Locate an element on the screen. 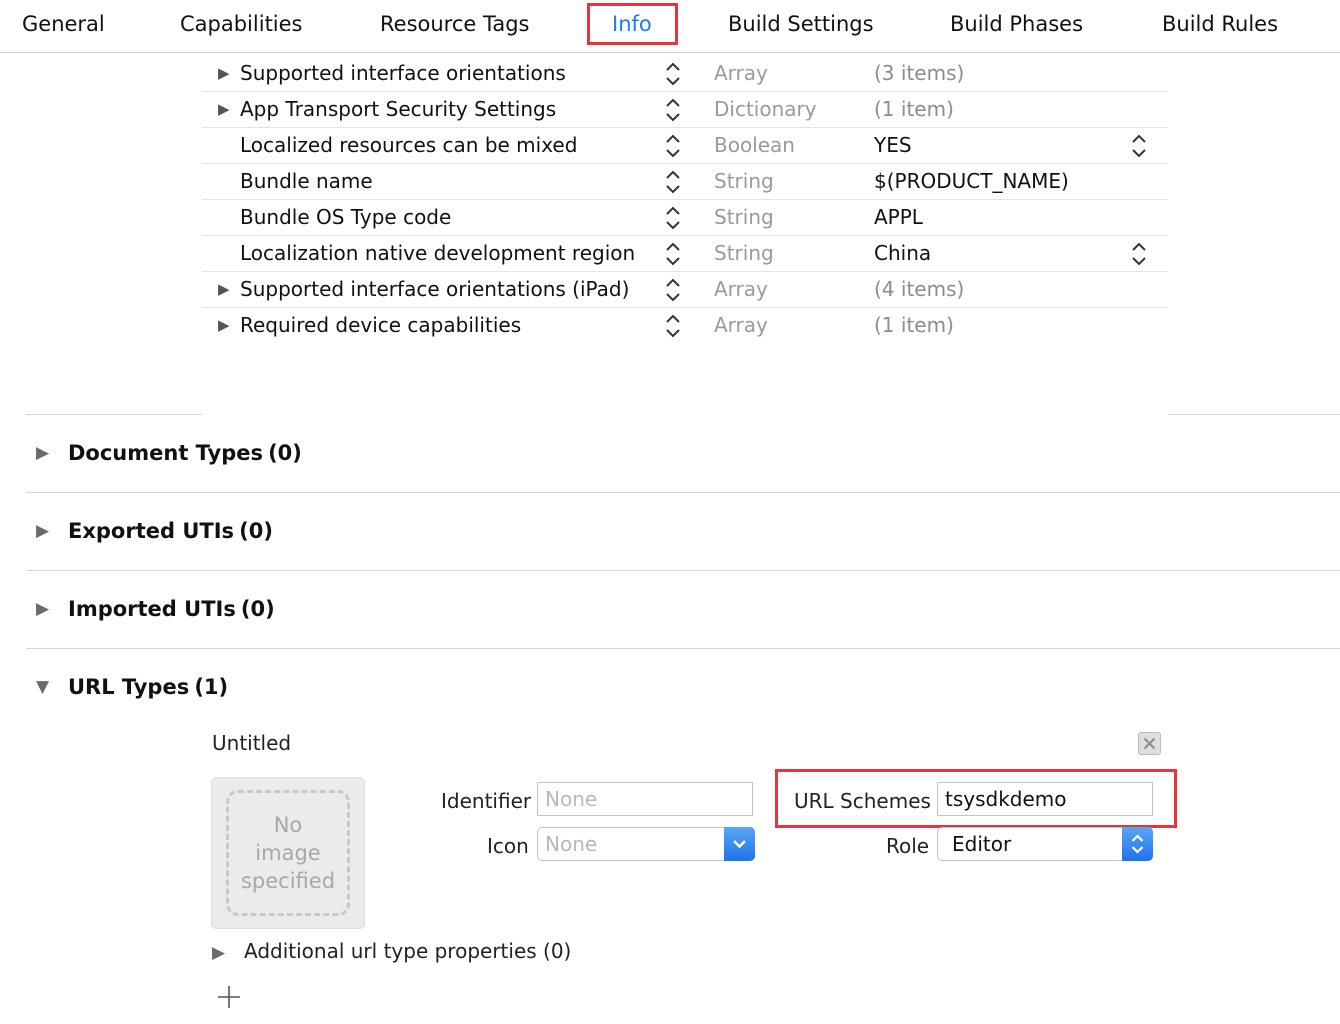 Image resolution: width=1340 pixels, height=1024 pixels. url-schemes-field: tsysdkdemo is located at coordinates (1045, 799).